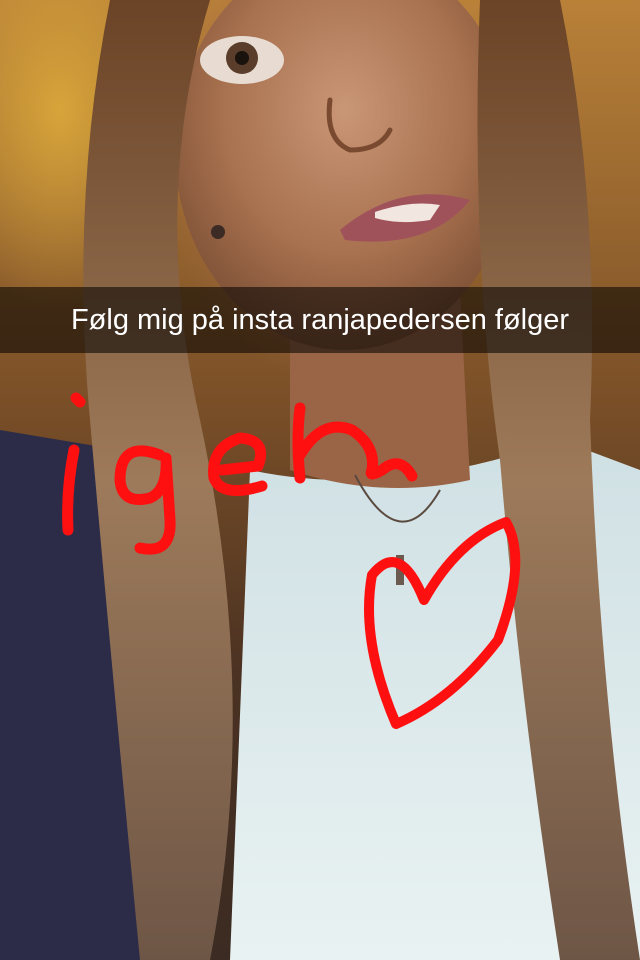  I want to click on caption-bar: Følg mig på insta ranjapedersen følger, so click(320, 320).